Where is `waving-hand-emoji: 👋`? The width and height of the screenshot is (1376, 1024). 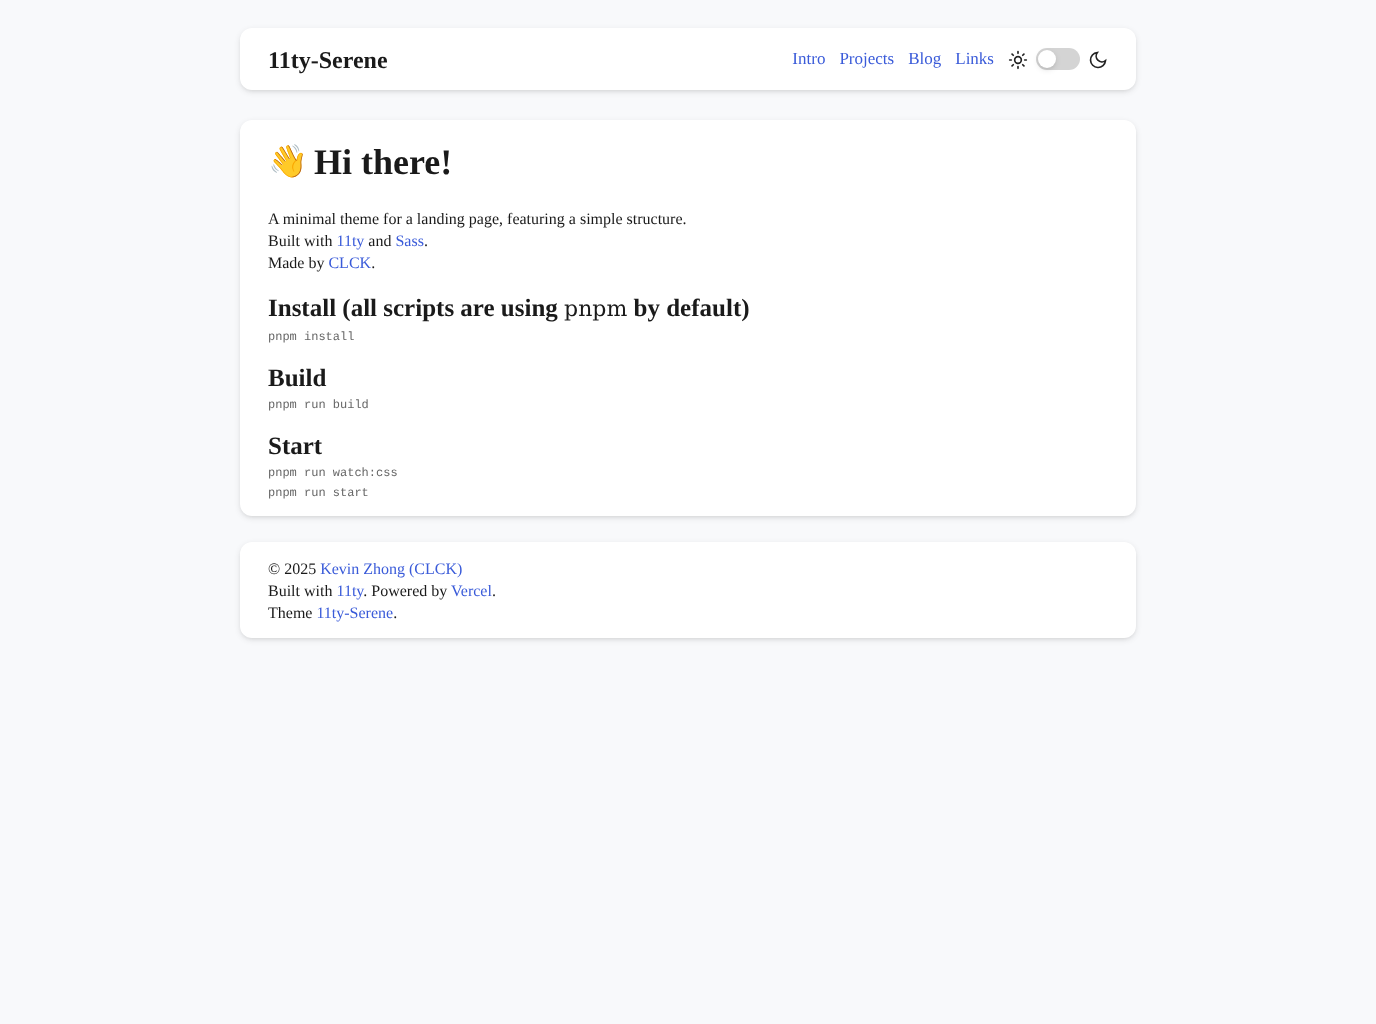
waving-hand-emoji: 👋 is located at coordinates (288, 162).